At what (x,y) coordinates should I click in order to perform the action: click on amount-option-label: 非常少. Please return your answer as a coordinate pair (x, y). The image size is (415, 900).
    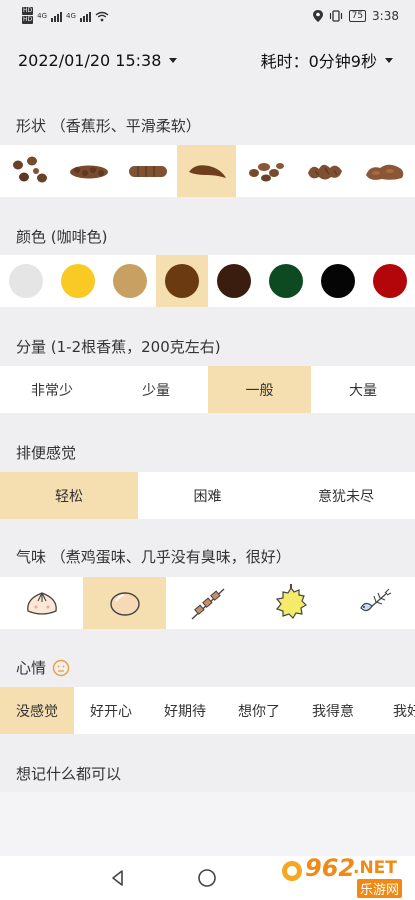
    Looking at the image, I should click on (52, 390).